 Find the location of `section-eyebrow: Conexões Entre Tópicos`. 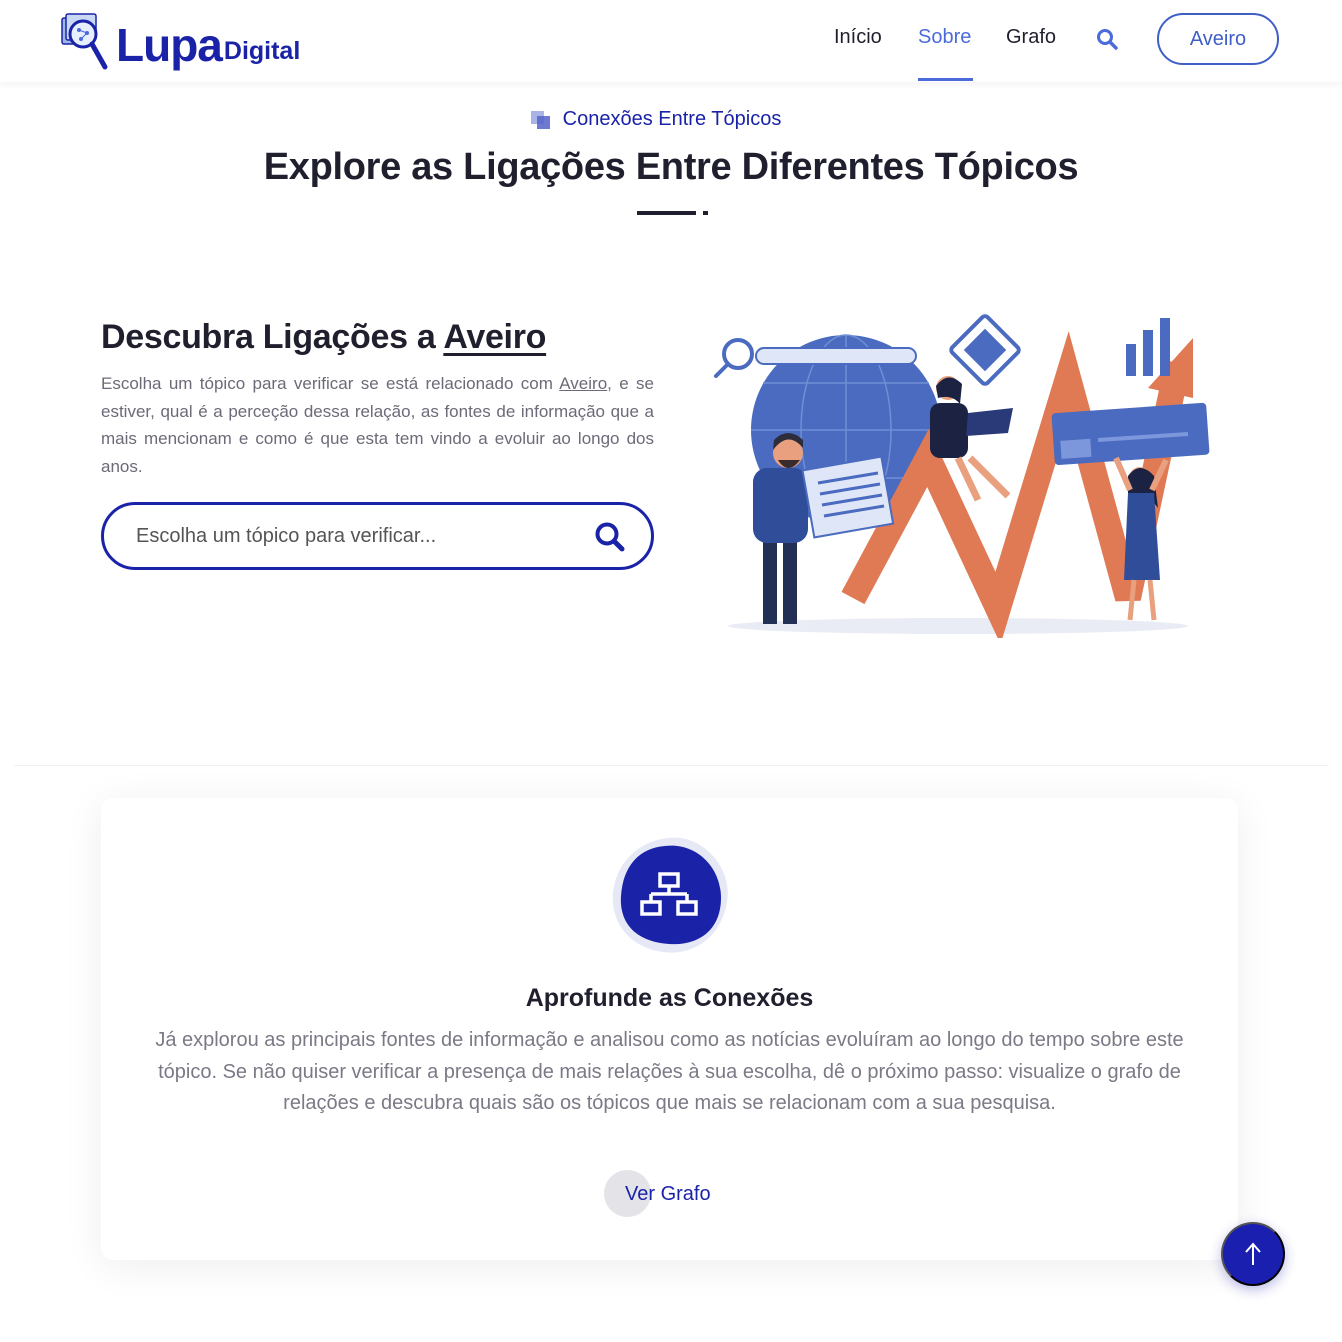

section-eyebrow: Conexões Entre Tópicos is located at coordinates (671, 119).